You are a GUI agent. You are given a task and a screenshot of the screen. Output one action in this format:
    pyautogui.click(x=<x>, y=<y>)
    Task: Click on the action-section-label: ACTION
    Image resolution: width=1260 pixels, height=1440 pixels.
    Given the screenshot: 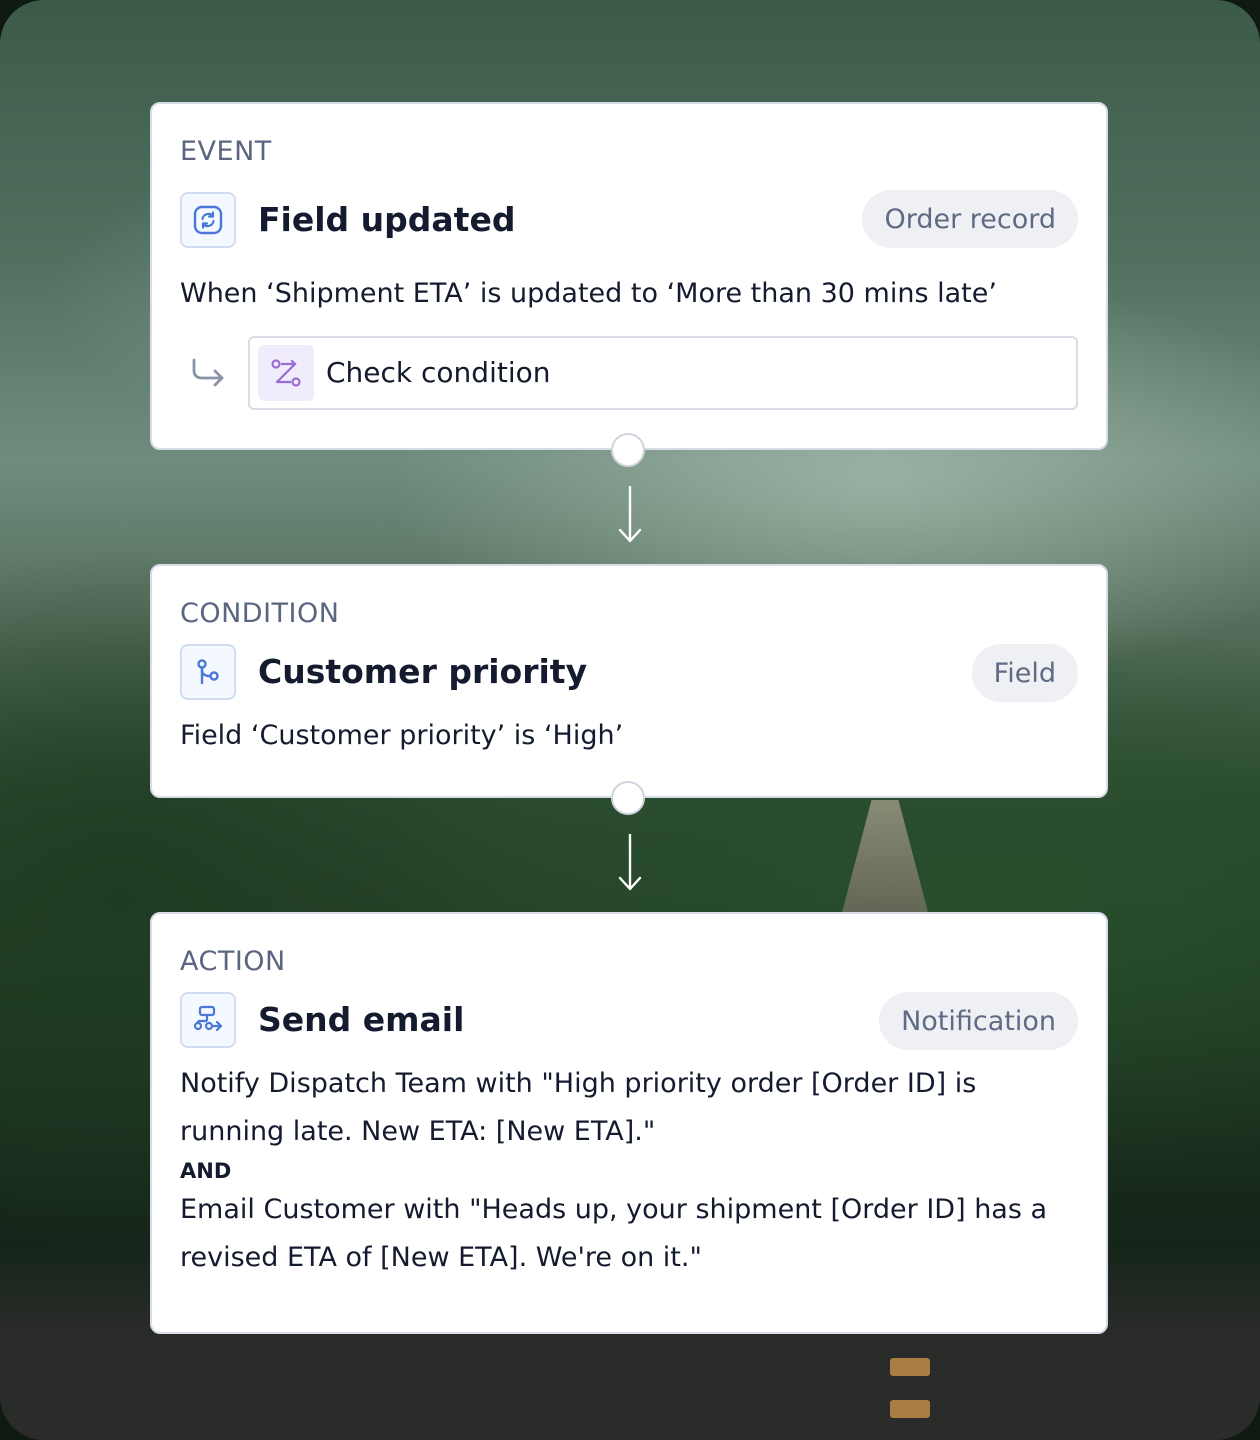 What is the action you would take?
    pyautogui.click(x=233, y=961)
    